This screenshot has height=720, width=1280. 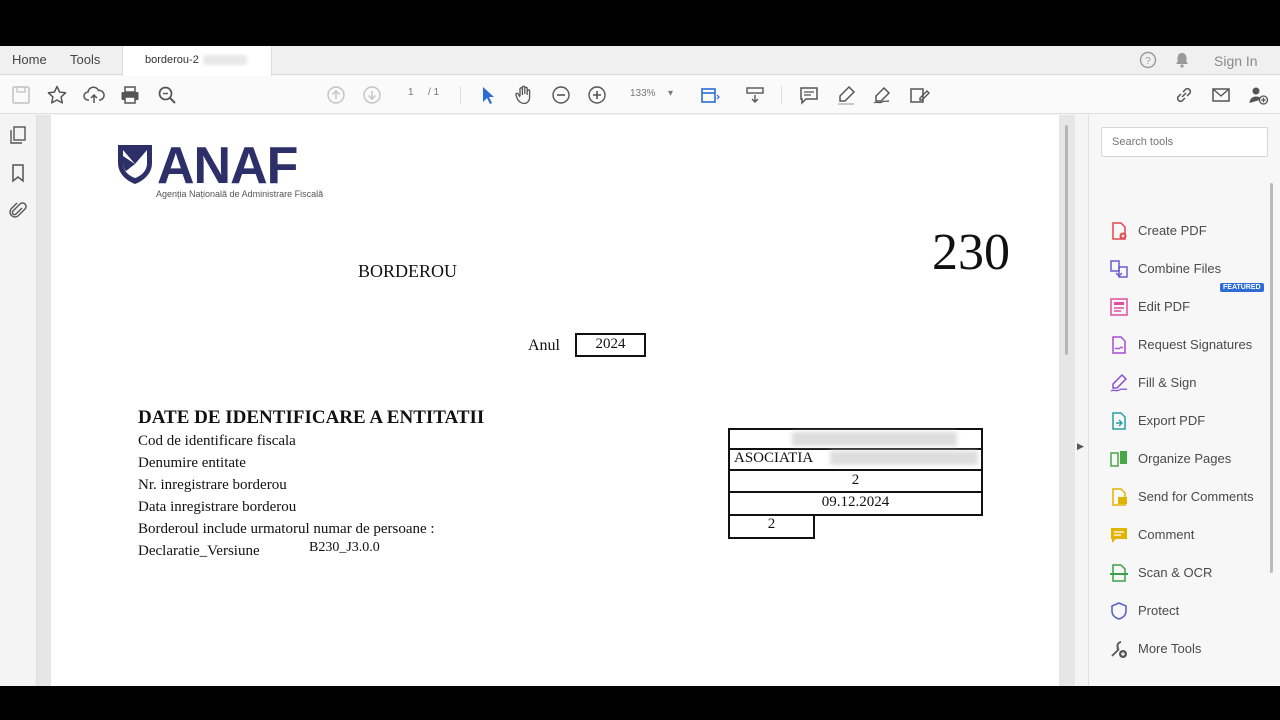 What do you see at coordinates (1119, 345) in the screenshot?
I see `request-signatures-icon` at bounding box center [1119, 345].